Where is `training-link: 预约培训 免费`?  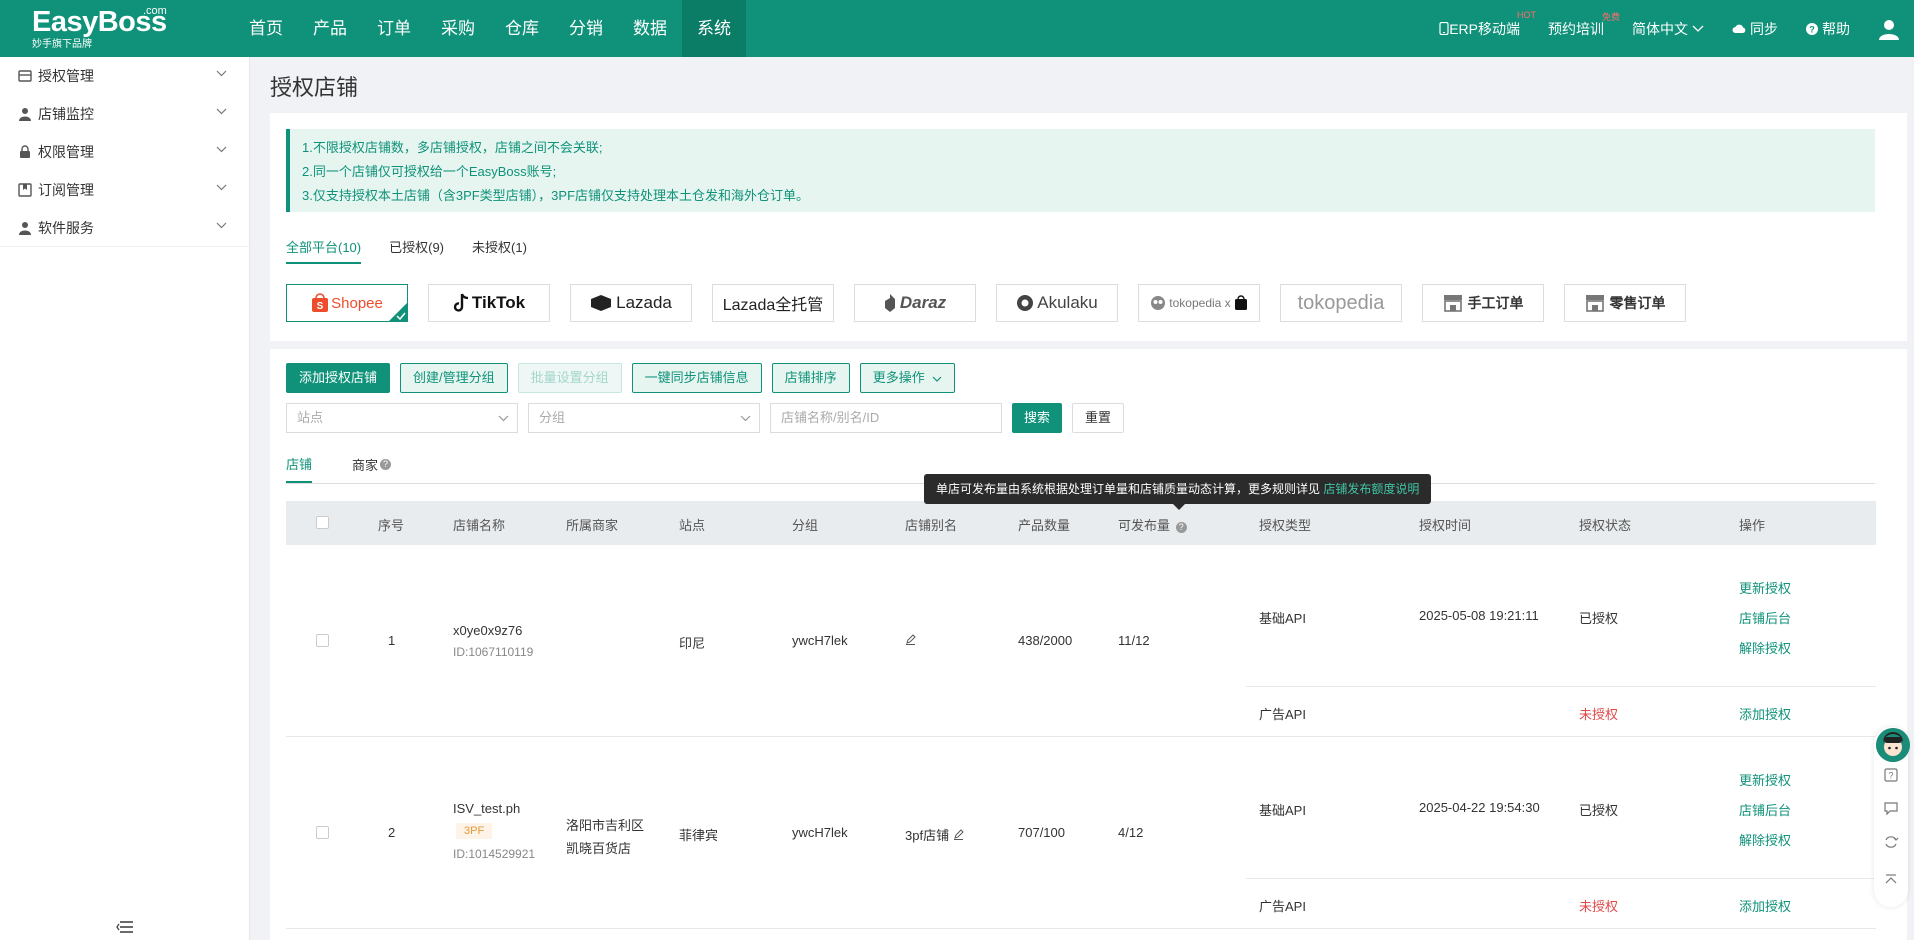 training-link: 预约培训 免费 is located at coordinates (1584, 25).